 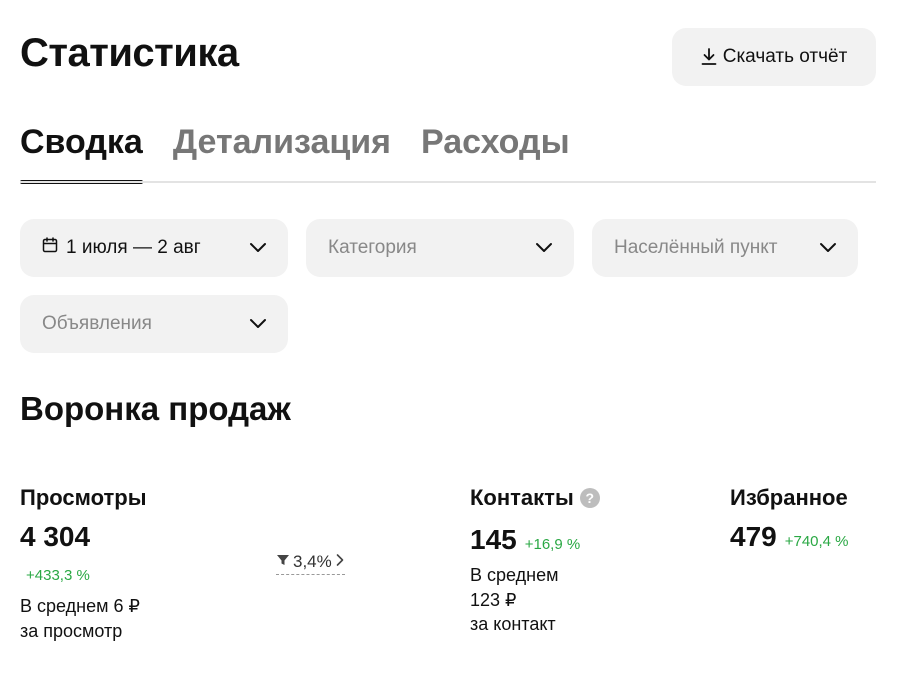 I want to click on tab-expenses: Расходы, so click(x=495, y=150).